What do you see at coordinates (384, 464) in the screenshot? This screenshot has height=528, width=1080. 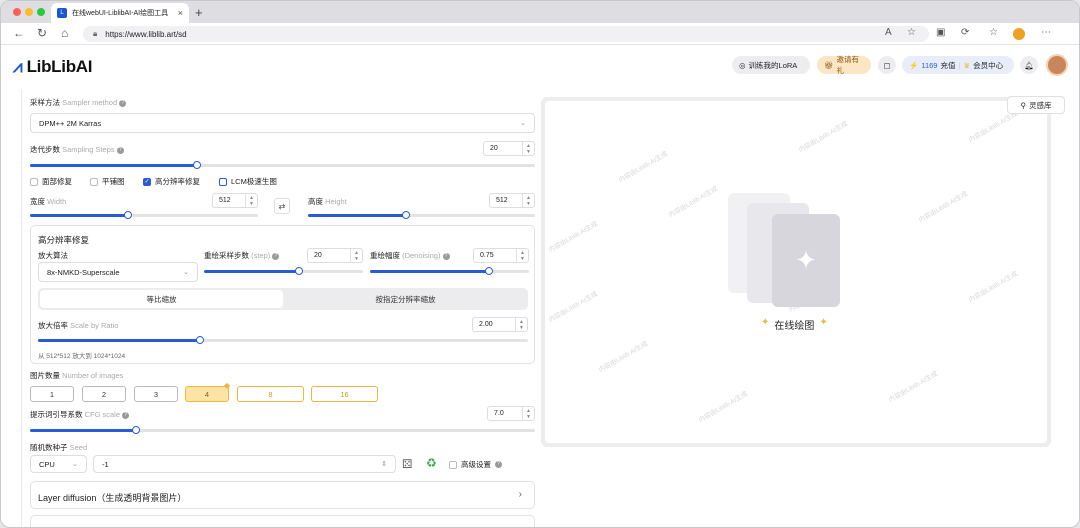 I see `stepper-icon: ⇕` at bounding box center [384, 464].